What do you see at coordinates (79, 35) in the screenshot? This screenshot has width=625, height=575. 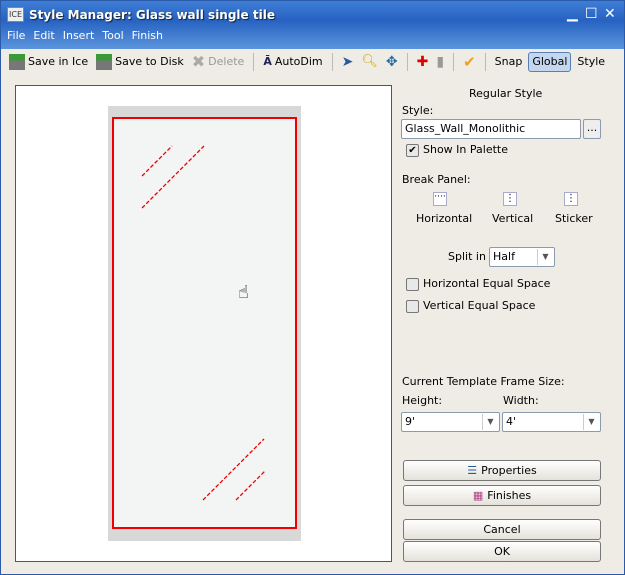 I see `menu-insert: Insert` at bounding box center [79, 35].